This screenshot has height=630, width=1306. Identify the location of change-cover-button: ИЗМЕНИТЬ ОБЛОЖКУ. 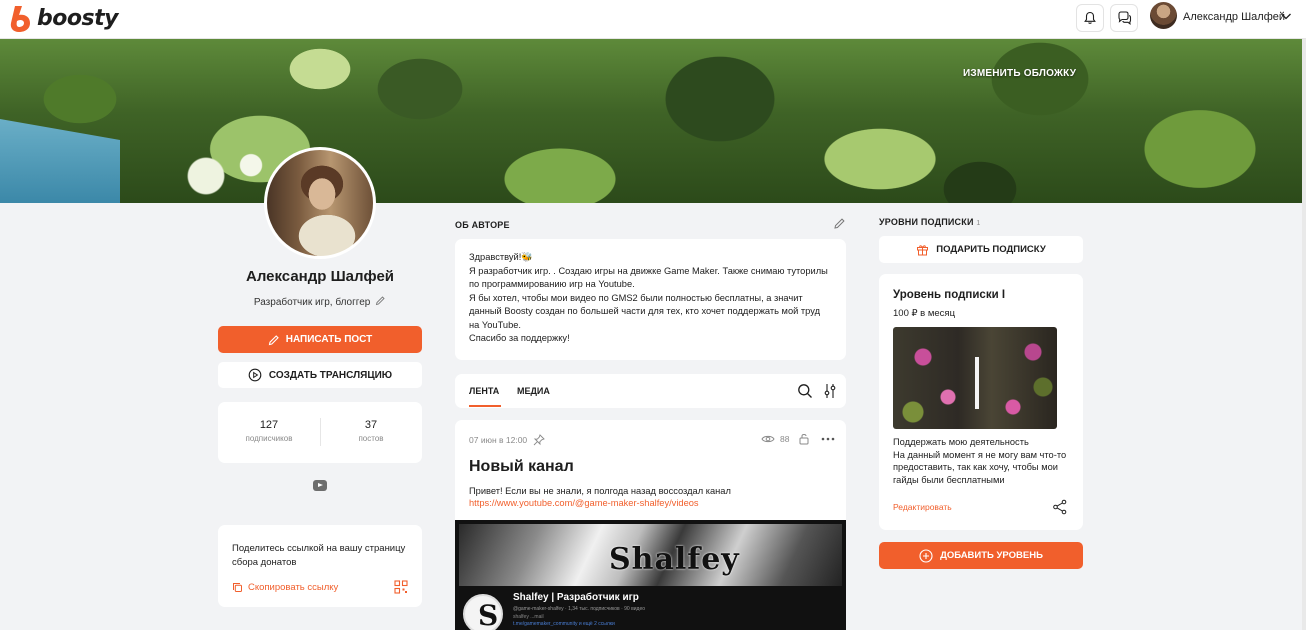
(1019, 73).